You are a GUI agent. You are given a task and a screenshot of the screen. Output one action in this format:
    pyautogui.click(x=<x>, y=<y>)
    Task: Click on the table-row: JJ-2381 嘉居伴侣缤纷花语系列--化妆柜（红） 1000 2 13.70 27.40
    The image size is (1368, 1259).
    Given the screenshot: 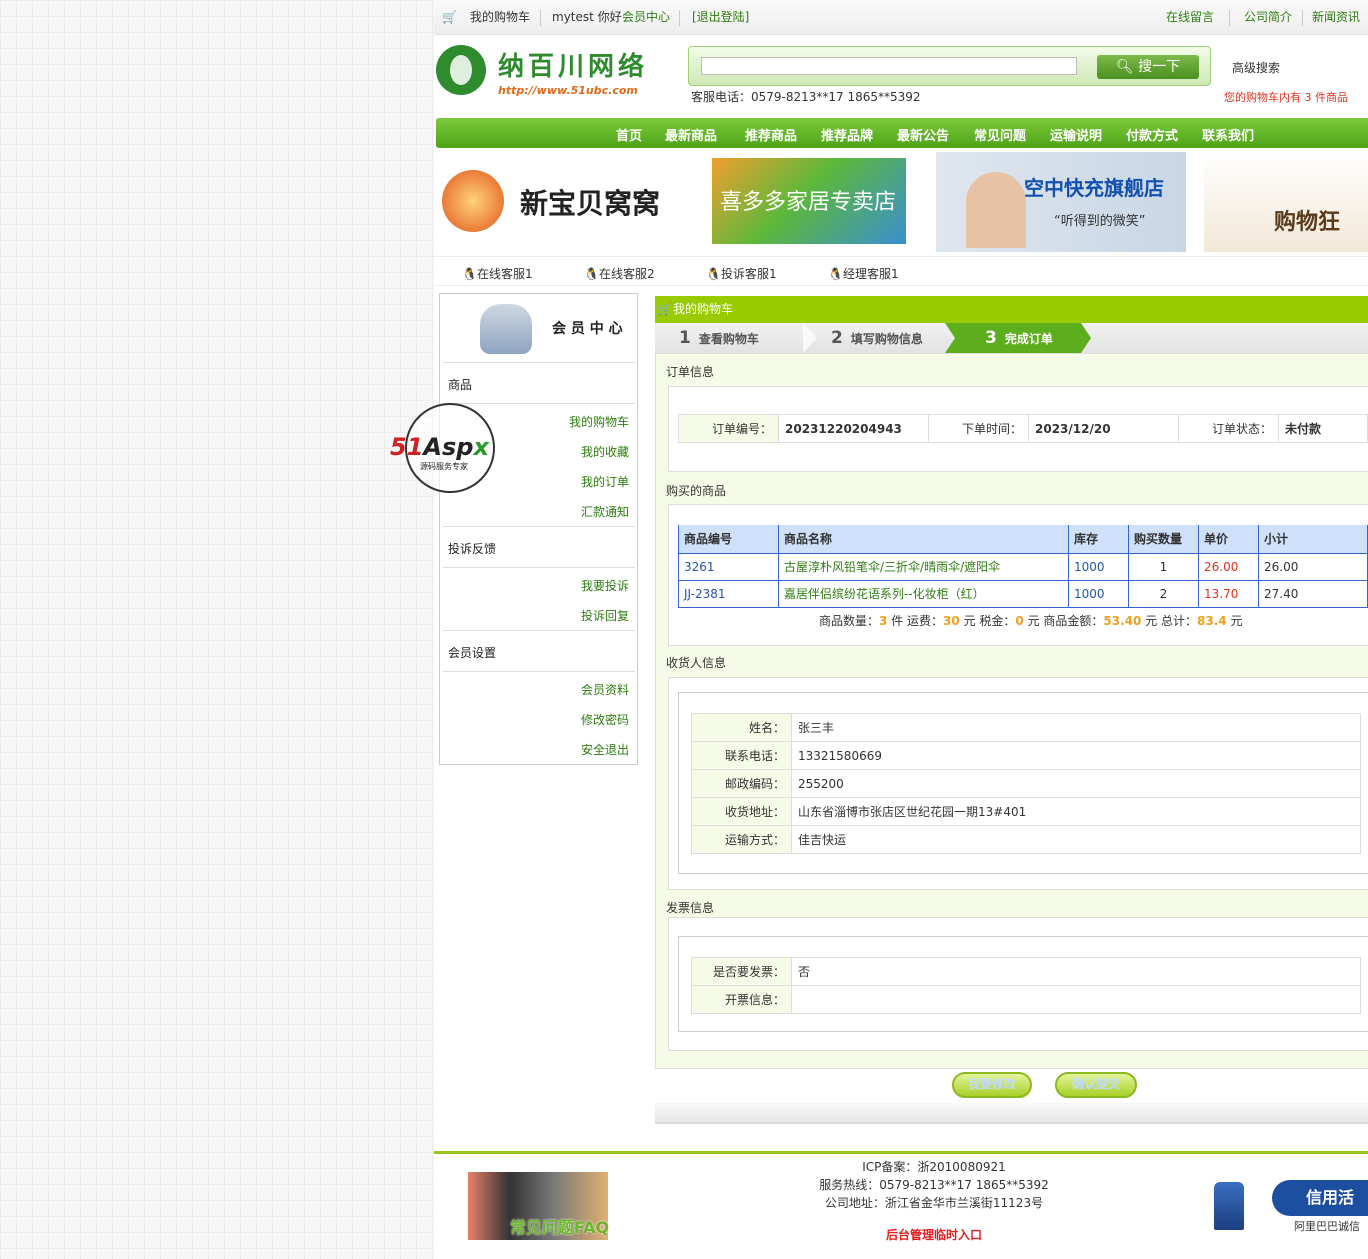 What is the action you would take?
    pyautogui.click(x=1023, y=593)
    